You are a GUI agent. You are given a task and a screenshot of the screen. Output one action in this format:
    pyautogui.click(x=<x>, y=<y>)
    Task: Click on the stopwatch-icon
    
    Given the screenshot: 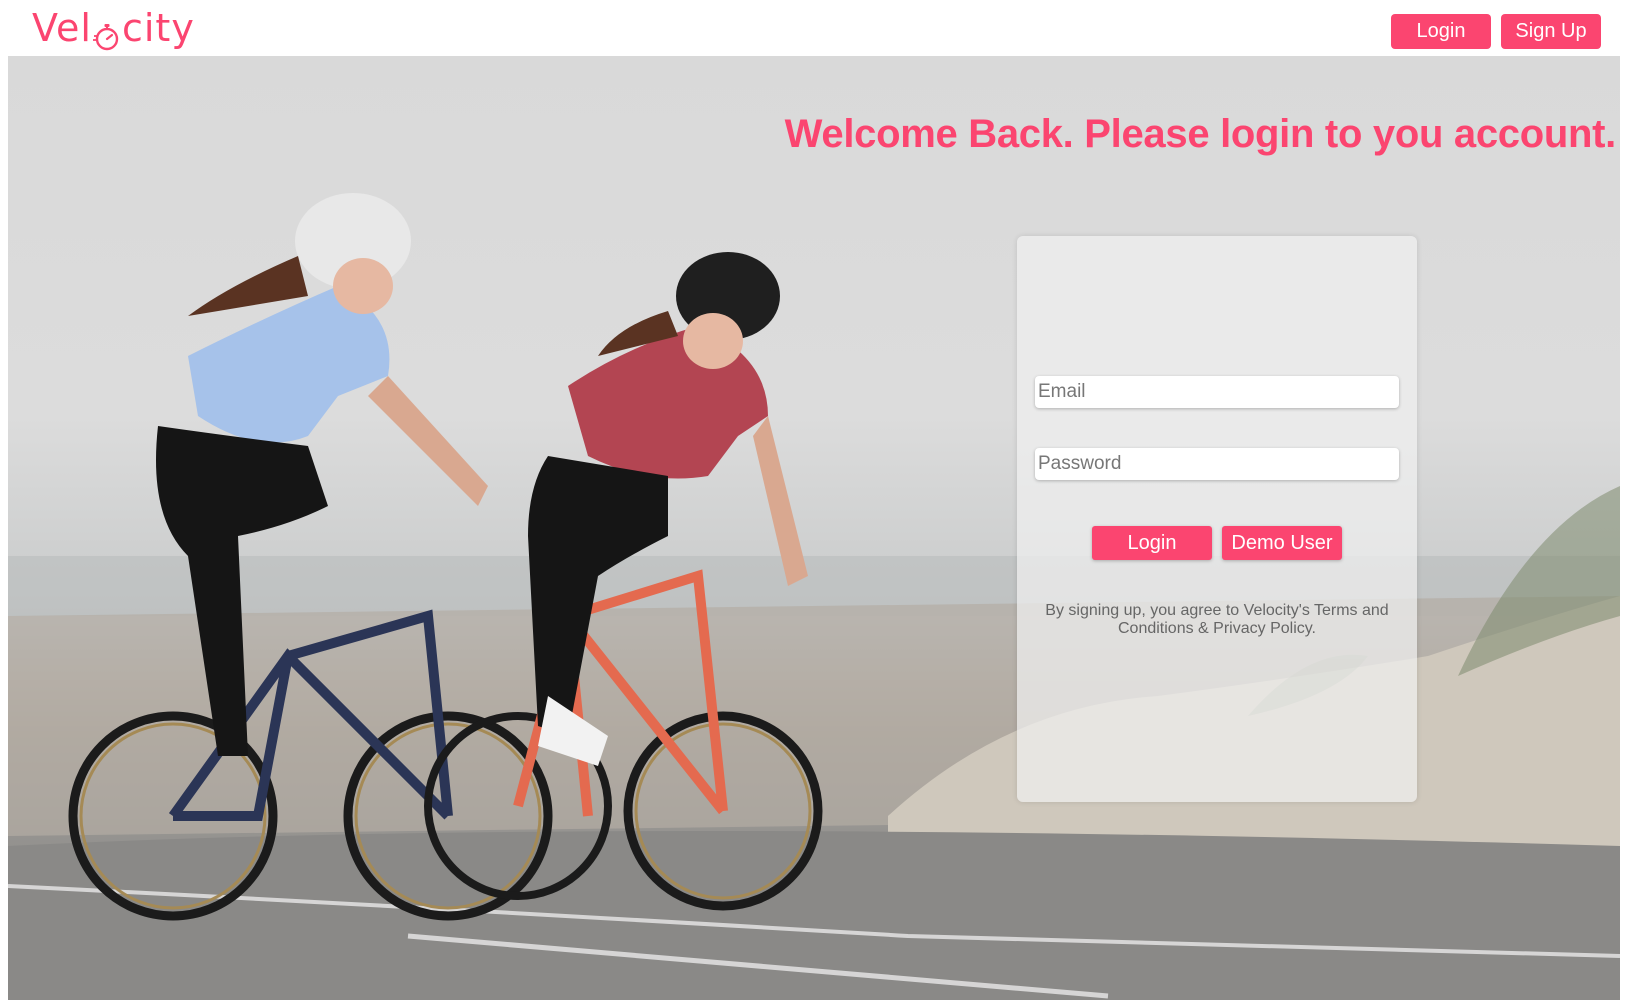 What is the action you would take?
    pyautogui.click(x=106, y=33)
    